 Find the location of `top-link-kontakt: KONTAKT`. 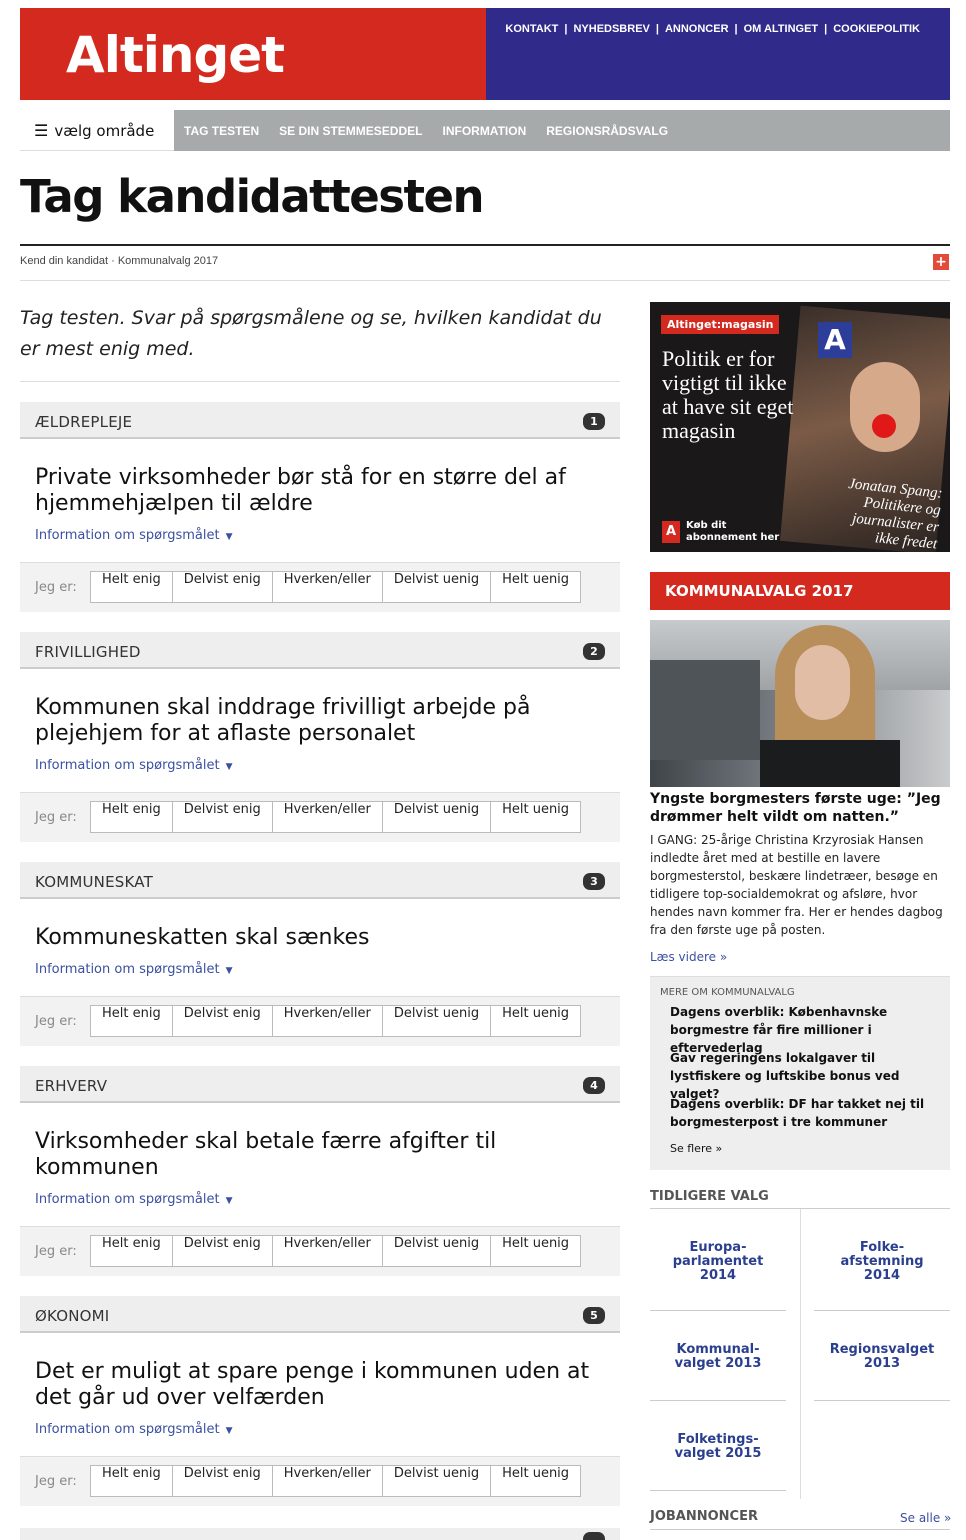

top-link-kontakt: KONTAKT is located at coordinates (531, 29).